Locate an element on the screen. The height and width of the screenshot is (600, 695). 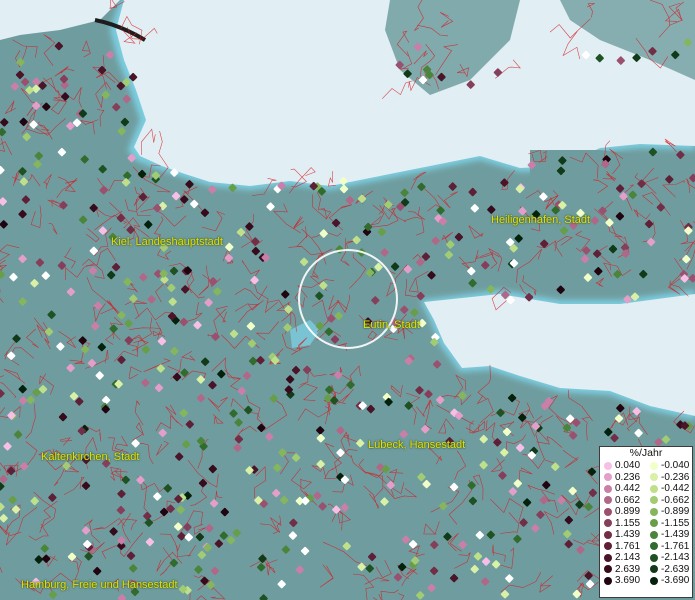
legend-label: -1.439 is located at coordinates (675, 534).